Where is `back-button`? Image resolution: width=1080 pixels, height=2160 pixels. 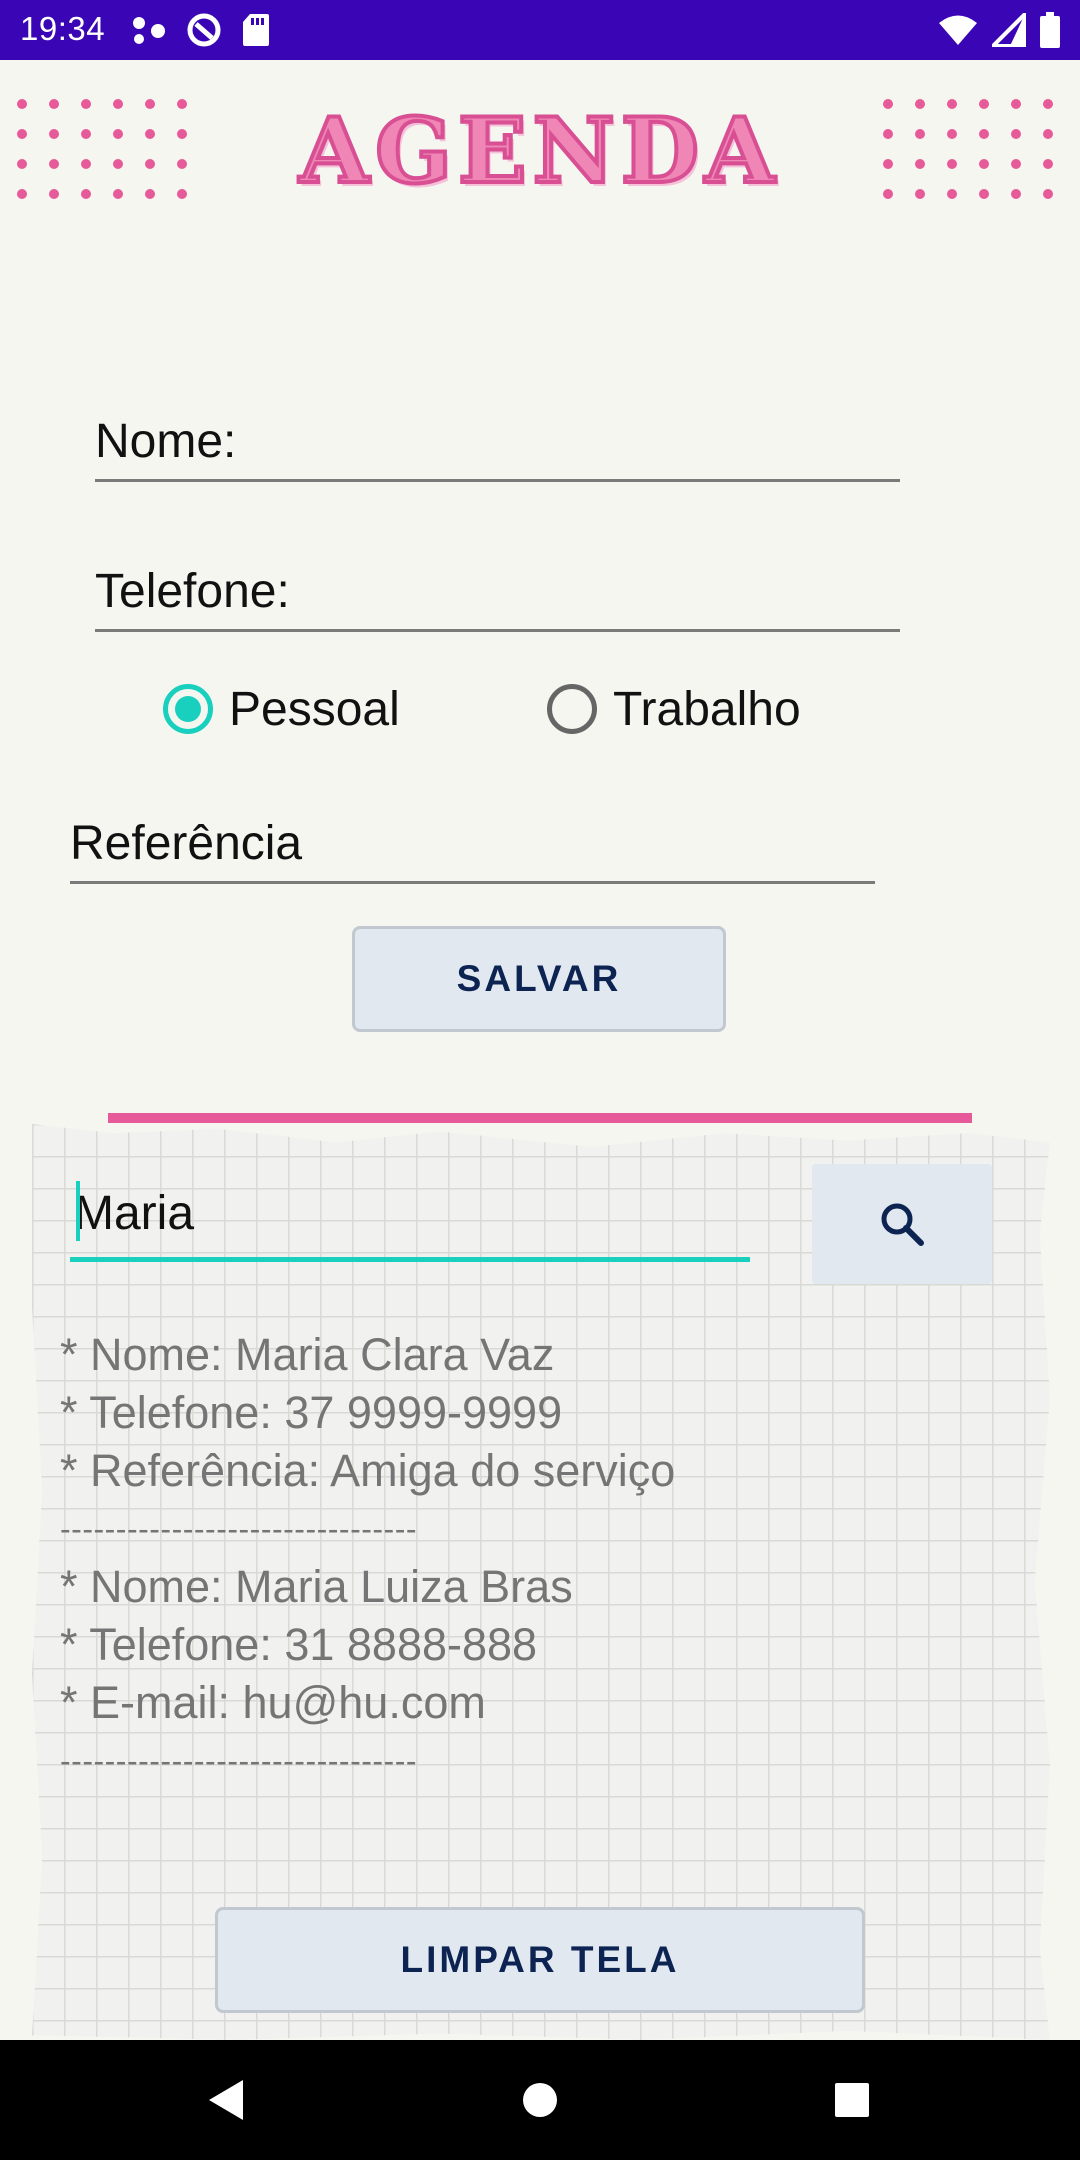 back-button is located at coordinates (225, 2100).